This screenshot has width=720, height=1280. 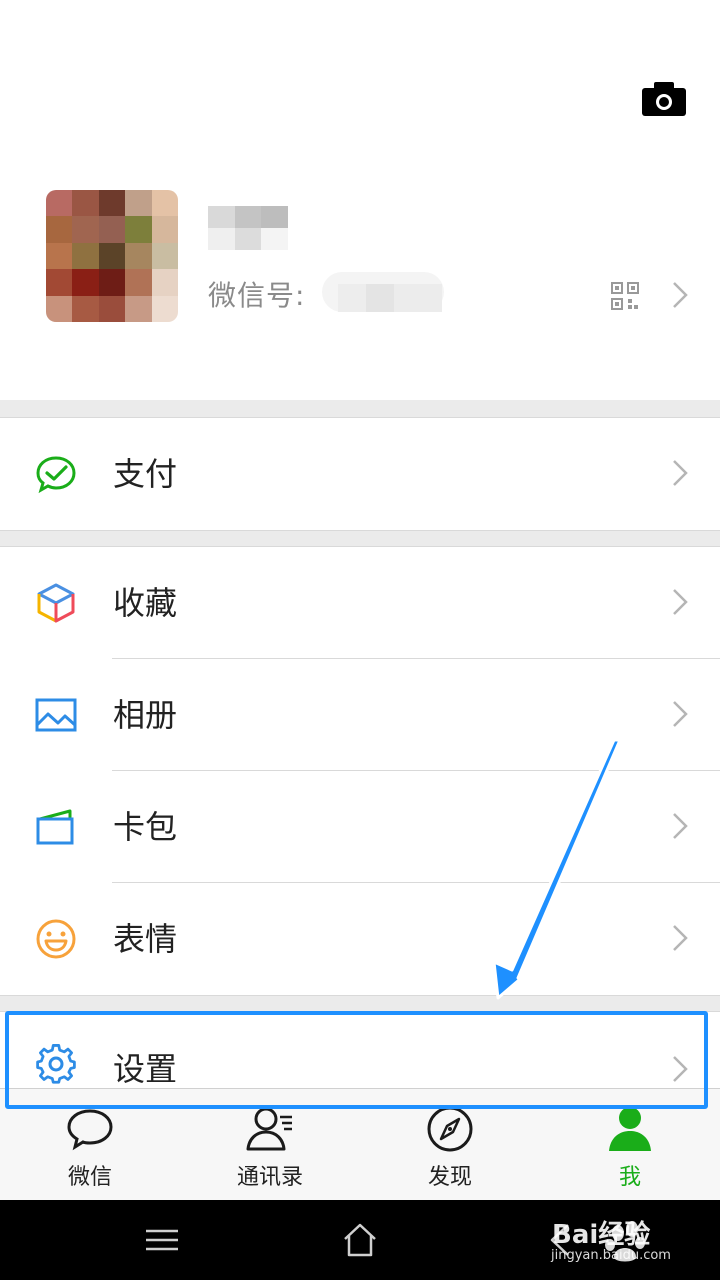 I want to click on favorites-cube-icon, so click(x=56, y=603).